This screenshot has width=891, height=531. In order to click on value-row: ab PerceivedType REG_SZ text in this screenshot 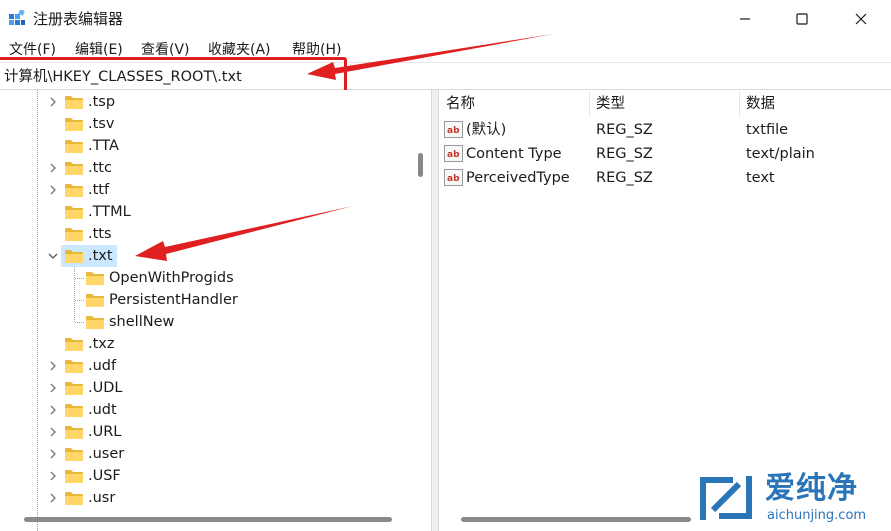, I will do `click(665, 178)`.